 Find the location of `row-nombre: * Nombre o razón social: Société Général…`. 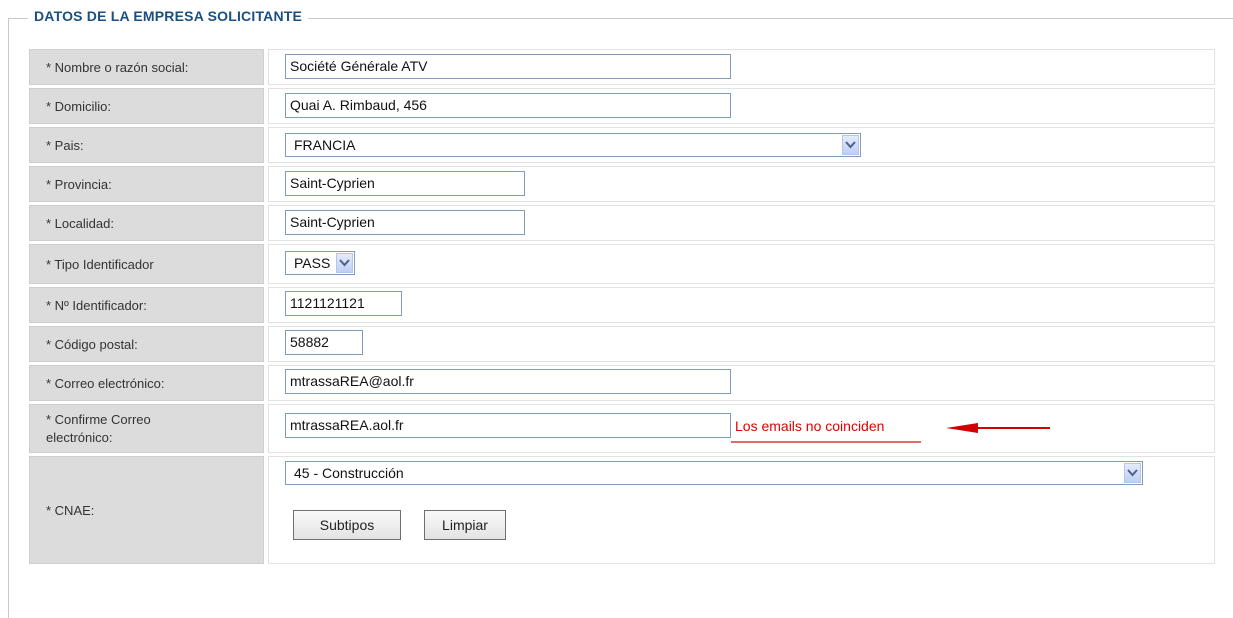

row-nombre: * Nombre o razón social: Société Général… is located at coordinates (622, 67).